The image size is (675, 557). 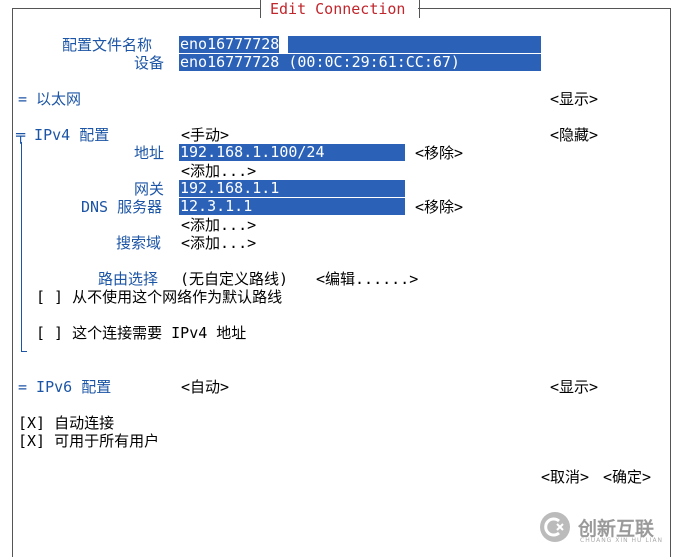 What do you see at coordinates (234, 279) in the screenshot?
I see `routing-value: (无自定义路线)` at bounding box center [234, 279].